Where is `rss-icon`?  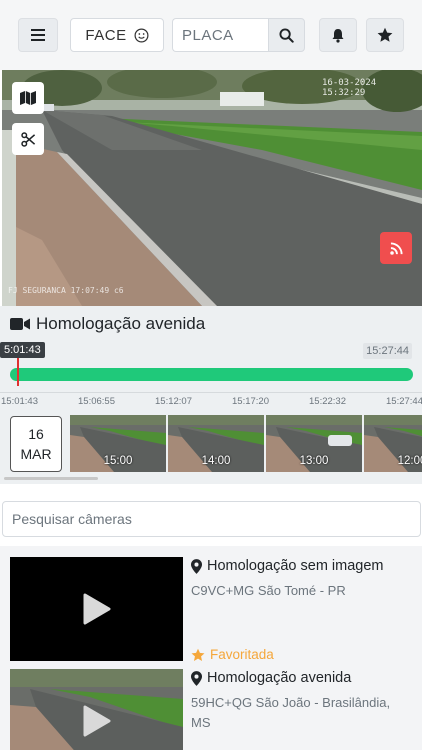
rss-icon is located at coordinates (396, 248).